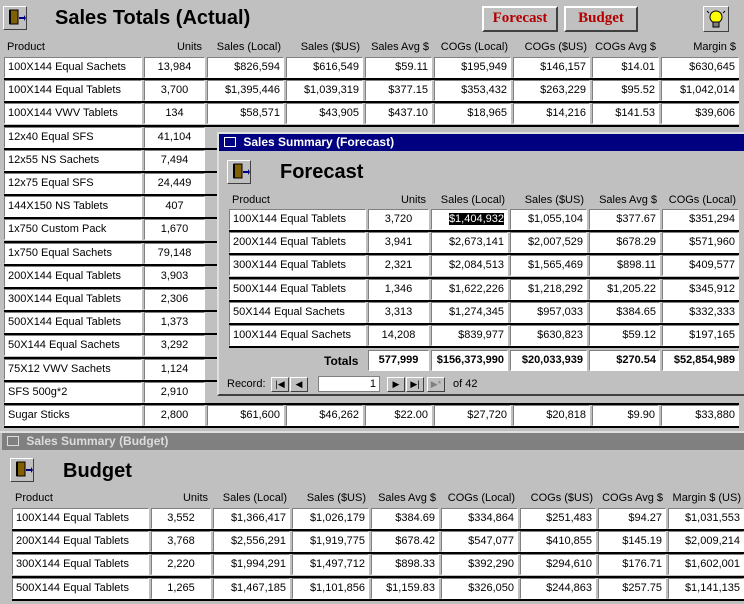 Image resolution: width=744 pixels, height=604 pixels. What do you see at coordinates (632, 542) in the screenshot?
I see `value-cell: $145.19` at bounding box center [632, 542].